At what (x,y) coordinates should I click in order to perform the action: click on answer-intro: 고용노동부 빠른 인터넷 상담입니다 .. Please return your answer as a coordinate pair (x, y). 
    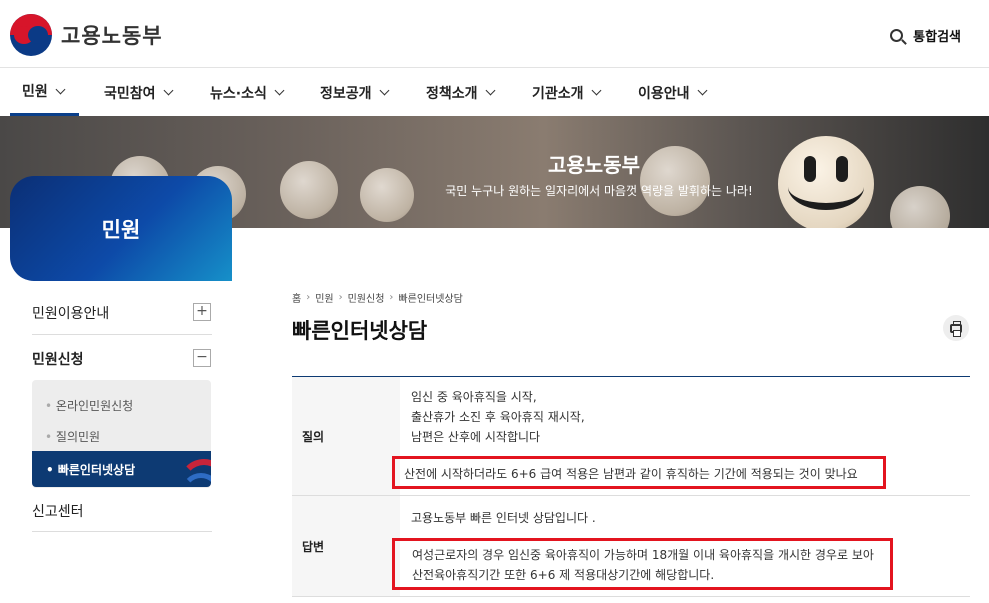
    Looking at the image, I should click on (503, 518).